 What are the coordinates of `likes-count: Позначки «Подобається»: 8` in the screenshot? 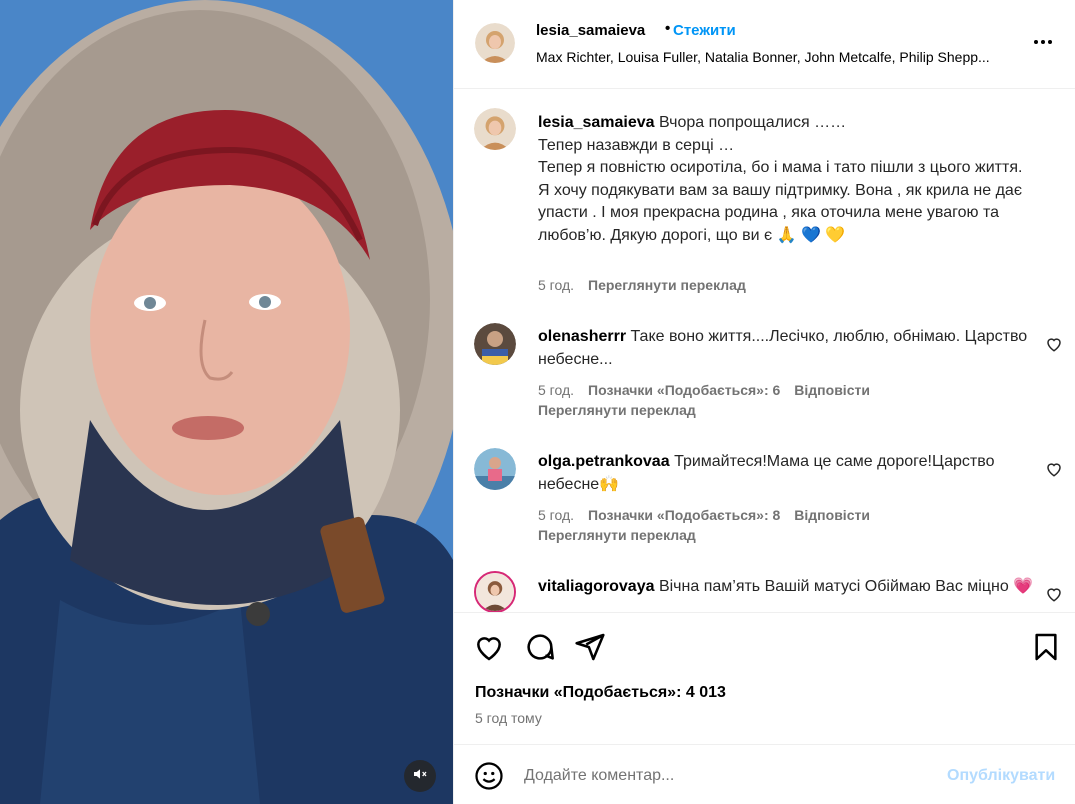 It's located at (684, 515).